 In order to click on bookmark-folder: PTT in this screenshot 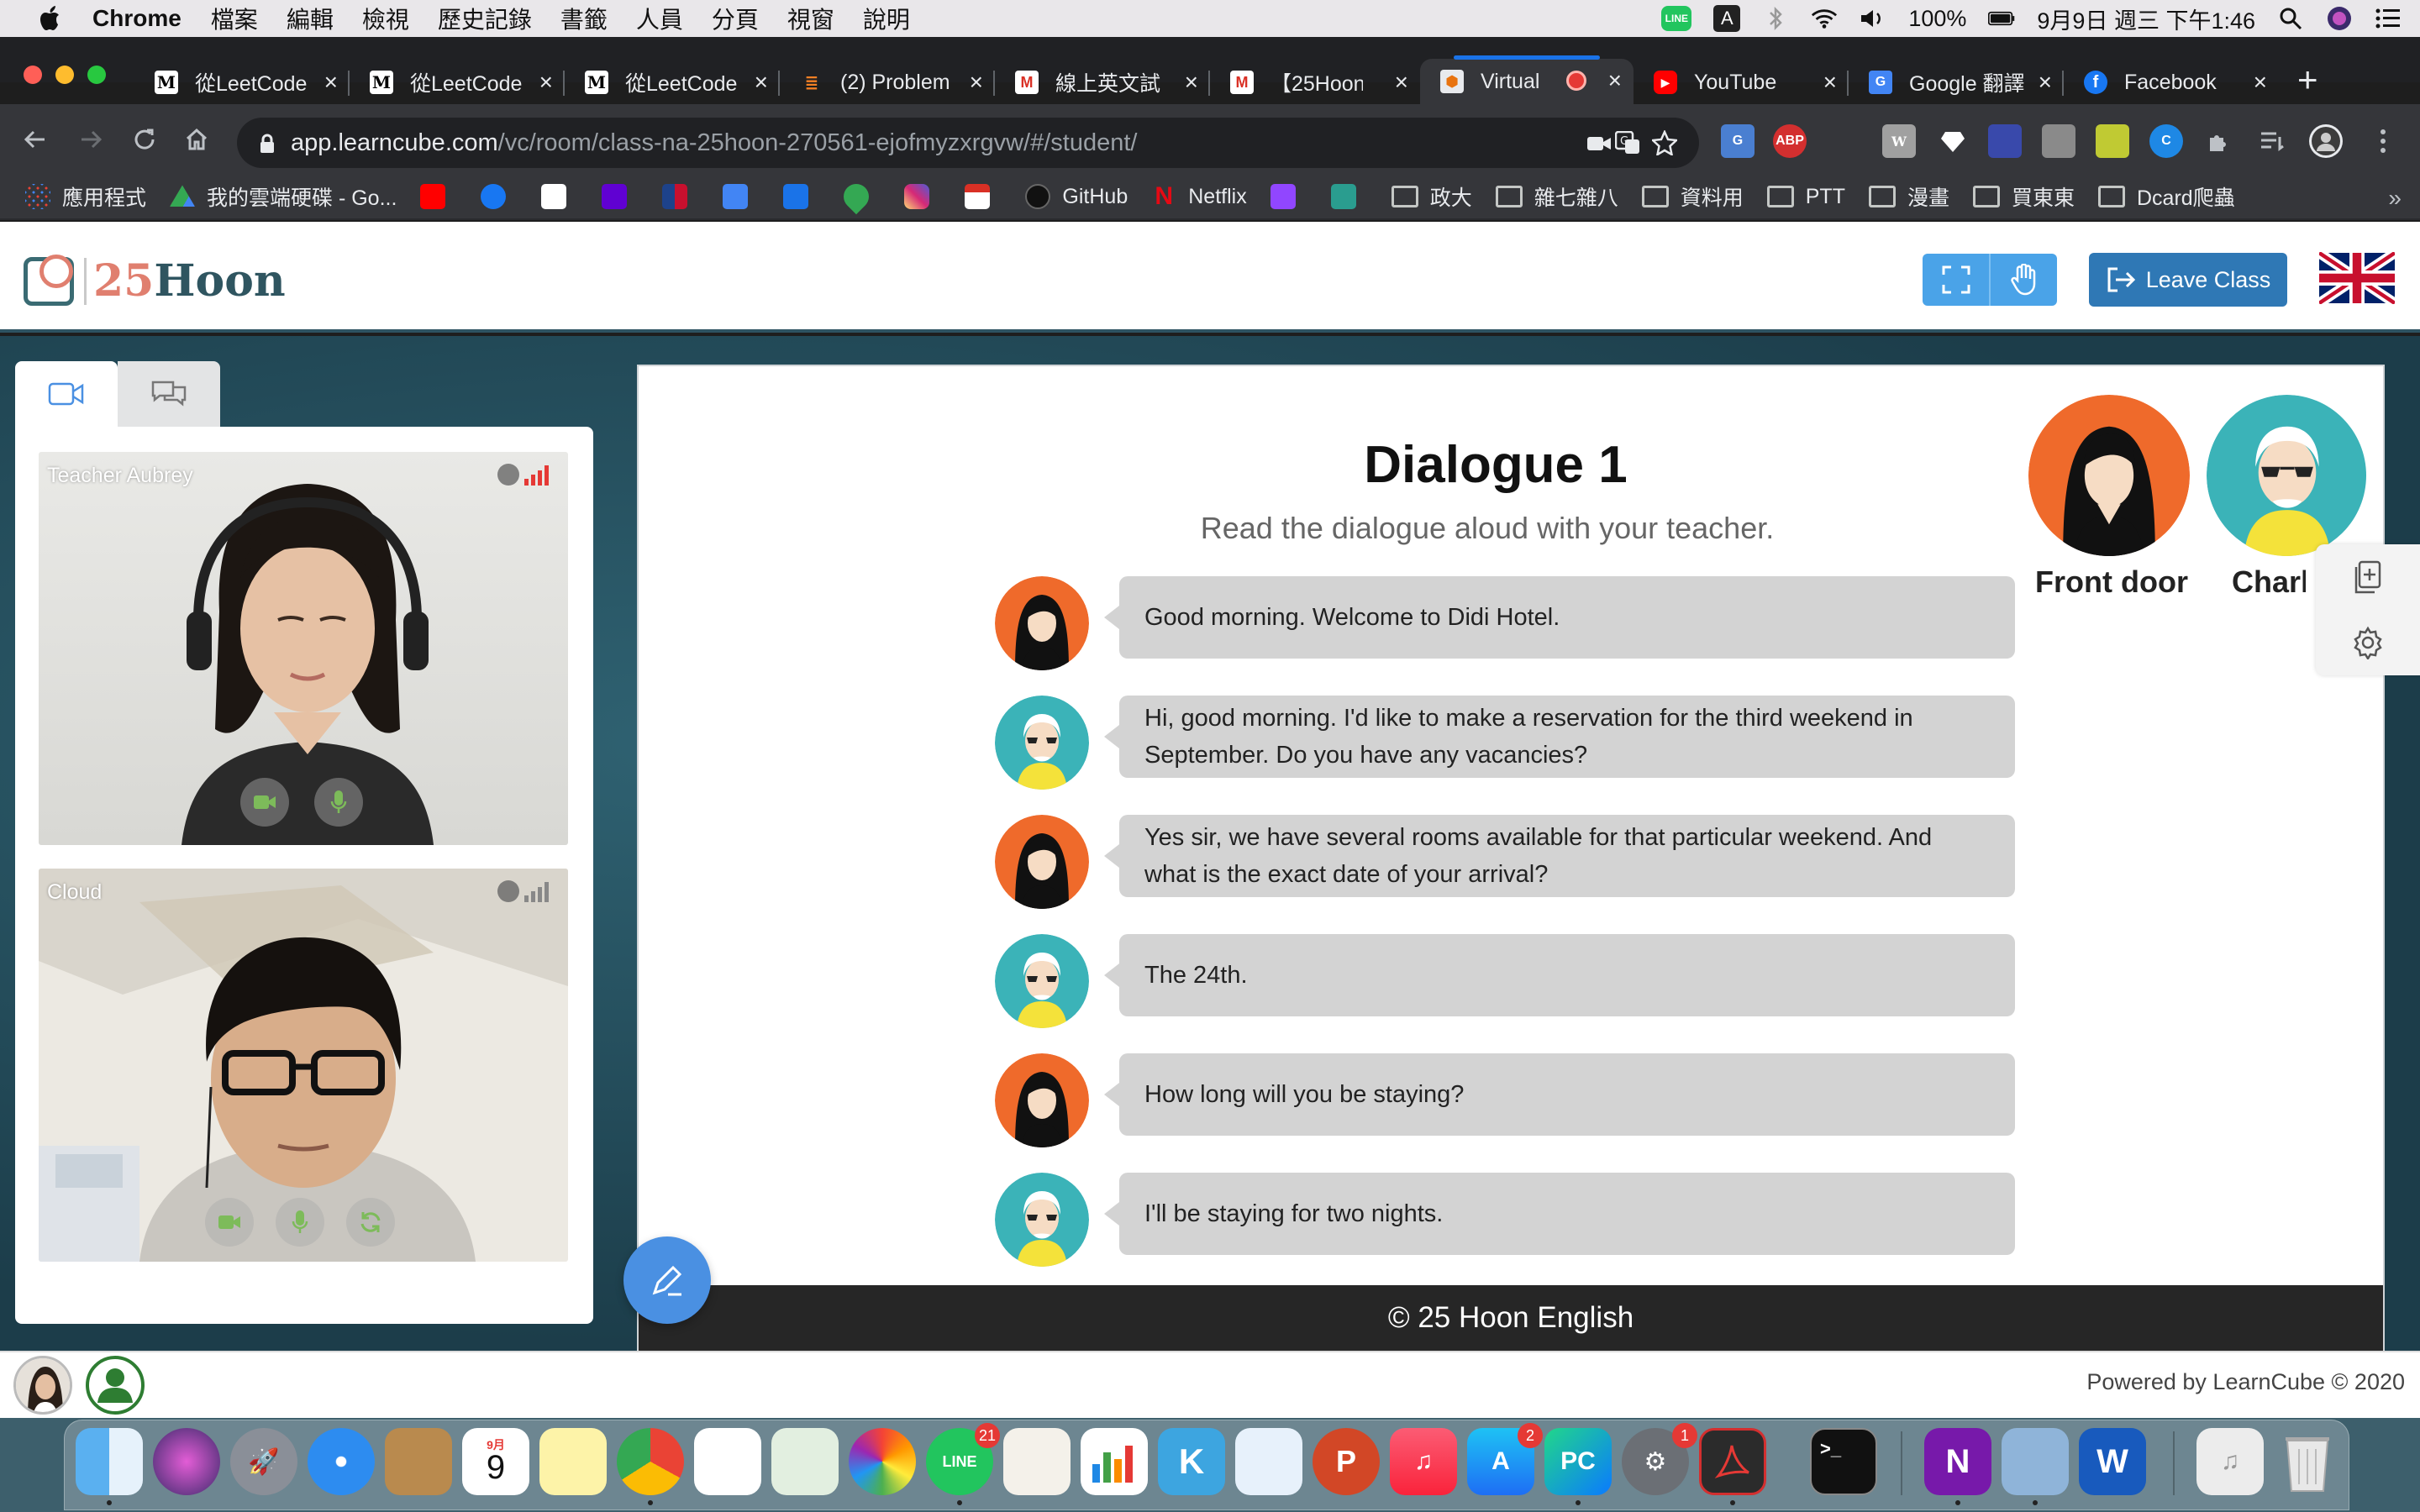, I will do `click(1805, 197)`.